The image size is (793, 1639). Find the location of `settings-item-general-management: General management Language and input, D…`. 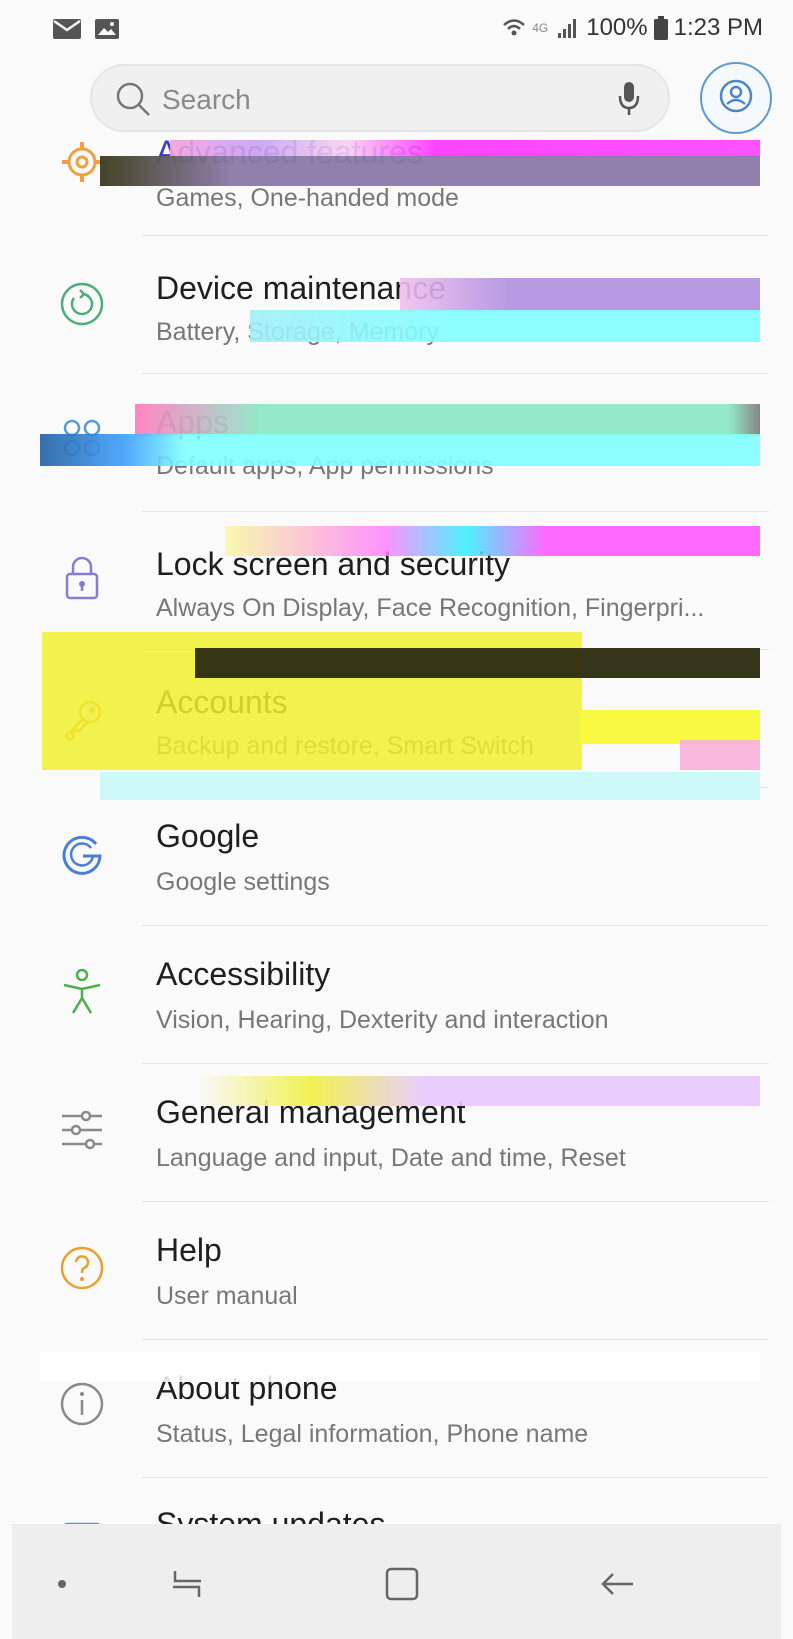

settings-item-general-management: General management Language and input, D… is located at coordinates (396, 1133).